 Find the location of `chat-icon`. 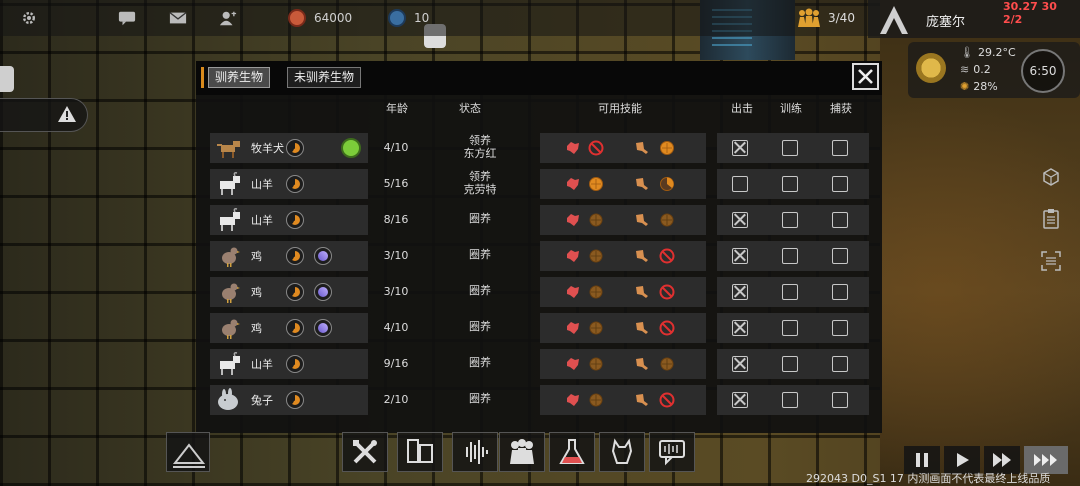

chat-icon is located at coordinates (127, 18).